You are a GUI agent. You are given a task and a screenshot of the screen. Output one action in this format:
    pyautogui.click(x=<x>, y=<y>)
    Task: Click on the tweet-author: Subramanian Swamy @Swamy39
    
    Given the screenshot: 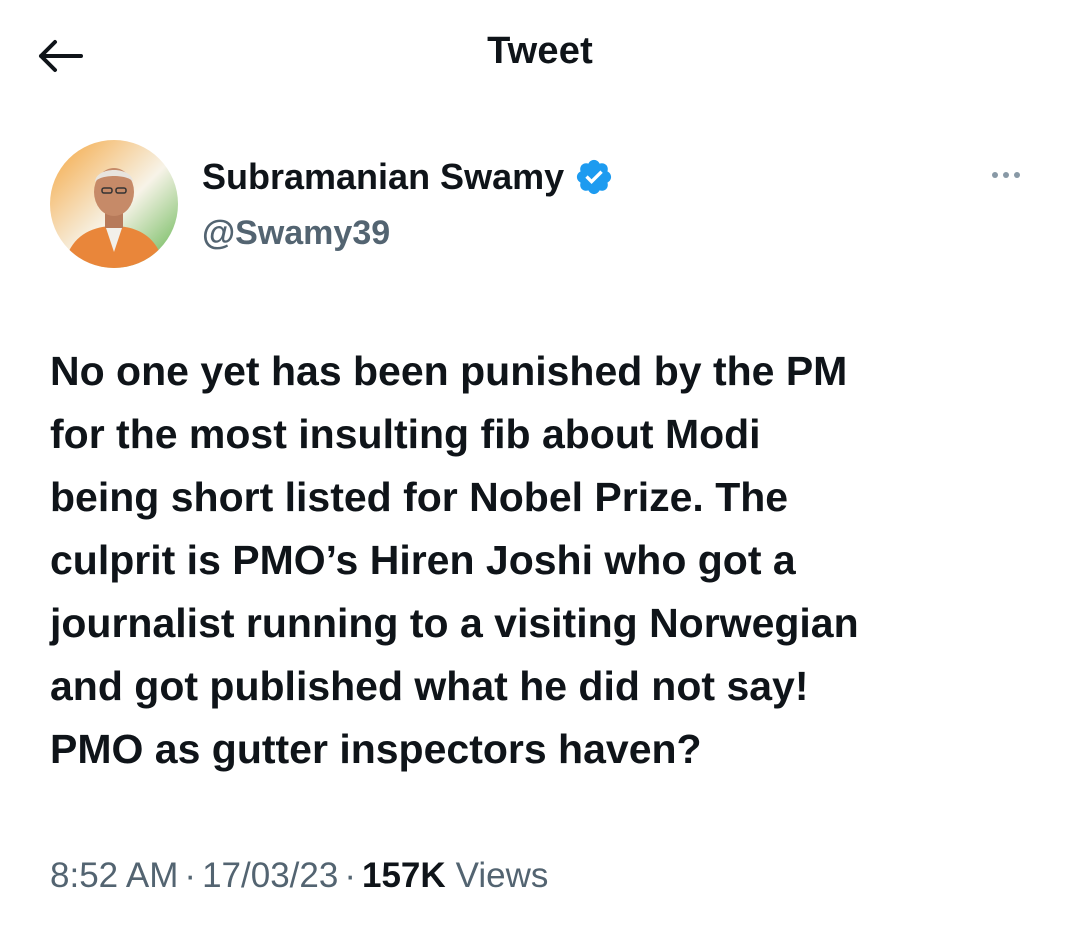 What is the action you would take?
    pyautogui.click(x=545, y=205)
    